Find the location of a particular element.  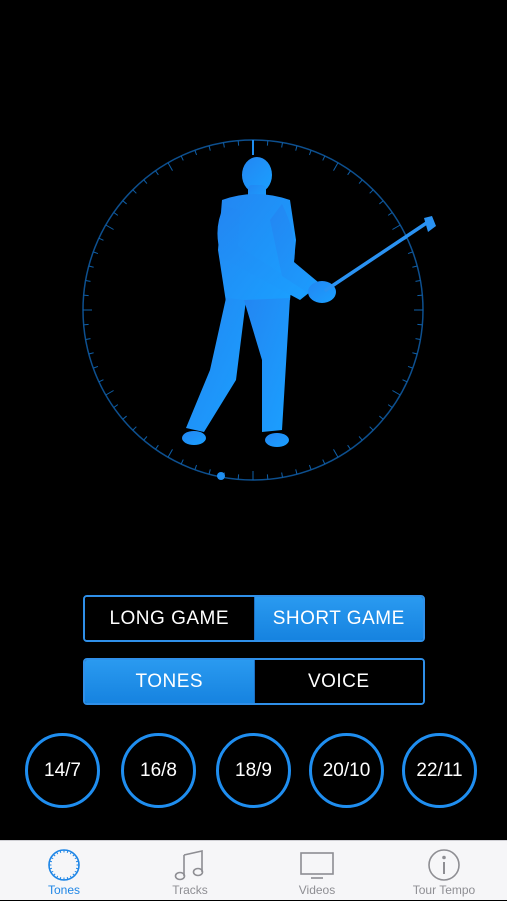

info-icon is located at coordinates (444, 865).